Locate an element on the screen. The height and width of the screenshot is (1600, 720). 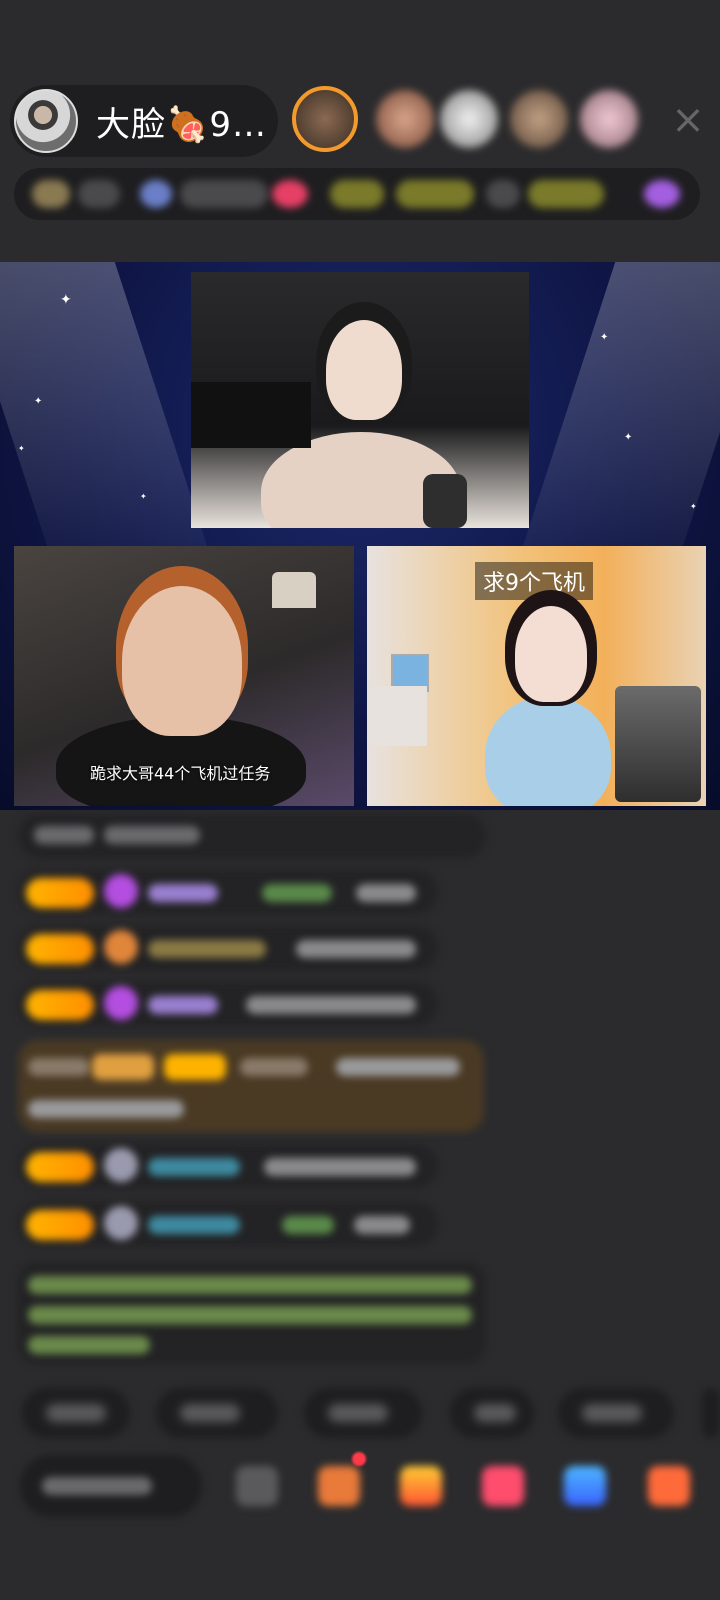
gift-box-icon is located at coordinates (339, 1486).